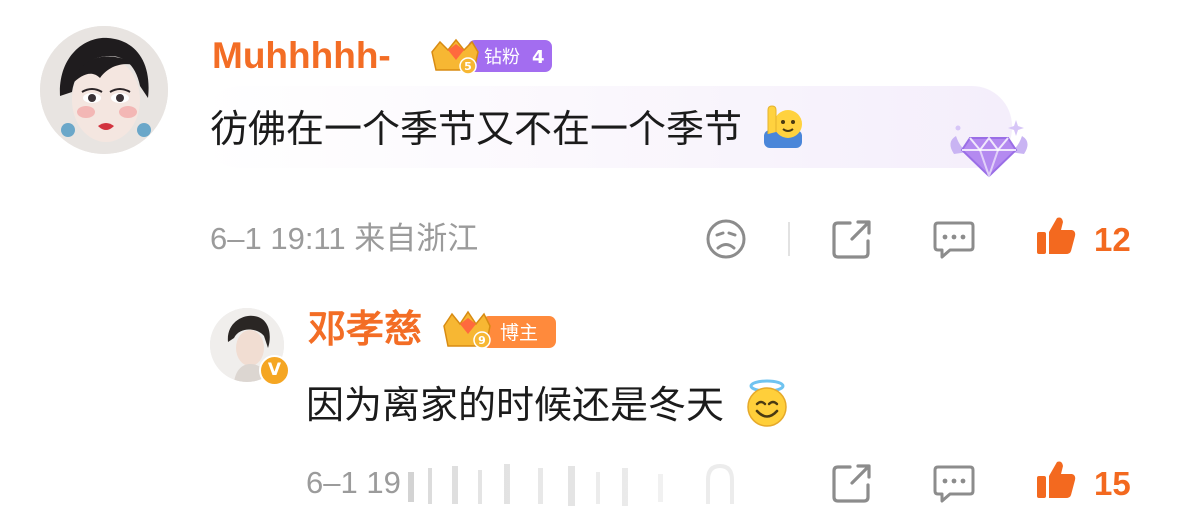 This screenshot has width=1179, height=525. I want to click on blogger-level-text: 9, so click(482, 340).